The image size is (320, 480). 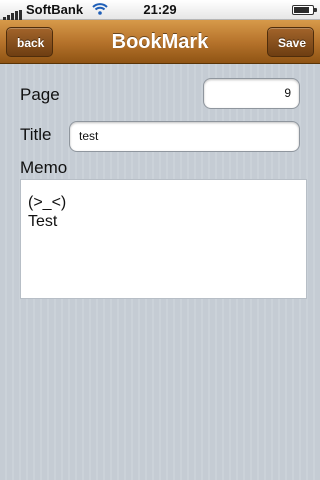 I want to click on navigation-bar: back BookMark Save, so click(x=160, y=42).